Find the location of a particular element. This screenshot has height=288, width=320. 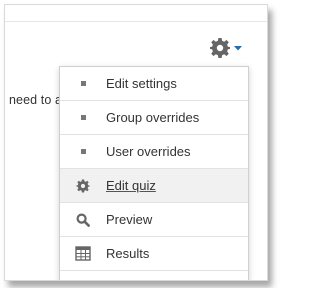

menu-item-label: Edit settings is located at coordinates (141, 83).